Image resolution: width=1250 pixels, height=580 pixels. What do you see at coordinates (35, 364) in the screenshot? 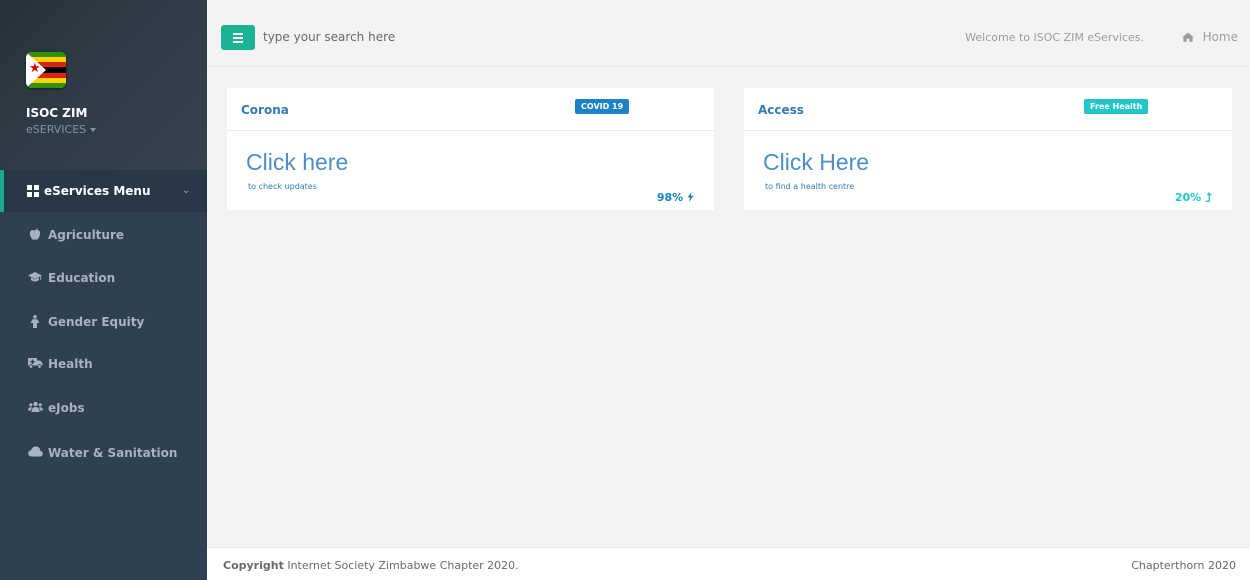
I see `ambulance-icon` at bounding box center [35, 364].